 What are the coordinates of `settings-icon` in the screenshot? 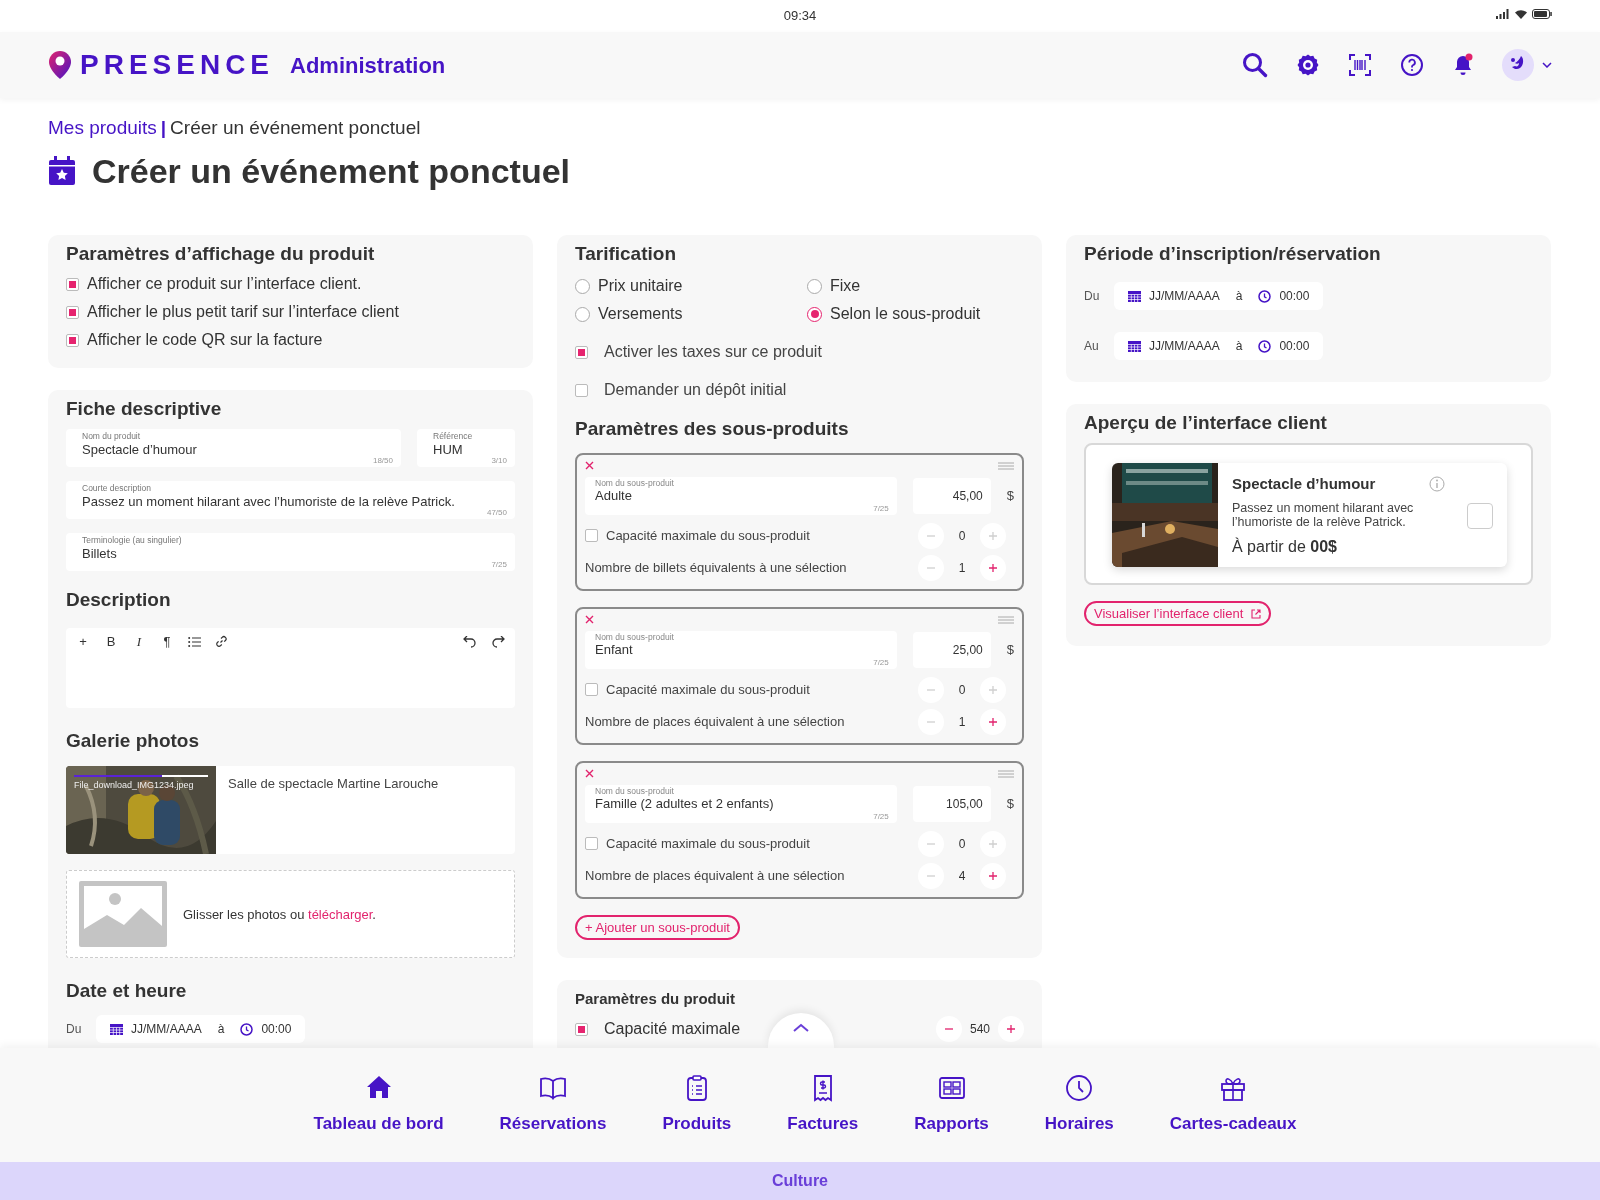 It's located at (1308, 65).